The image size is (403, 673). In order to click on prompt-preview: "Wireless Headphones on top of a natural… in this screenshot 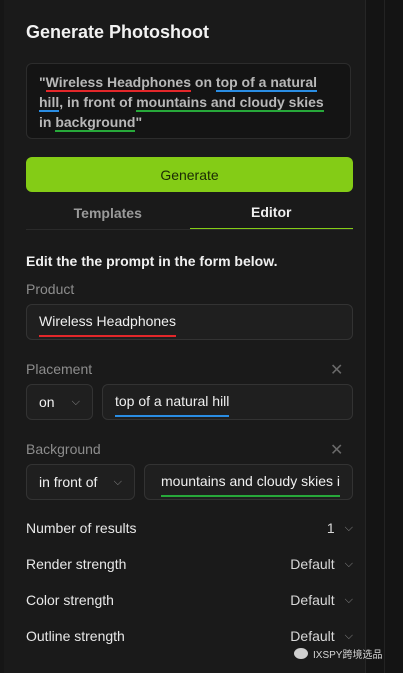, I will do `click(188, 101)`.